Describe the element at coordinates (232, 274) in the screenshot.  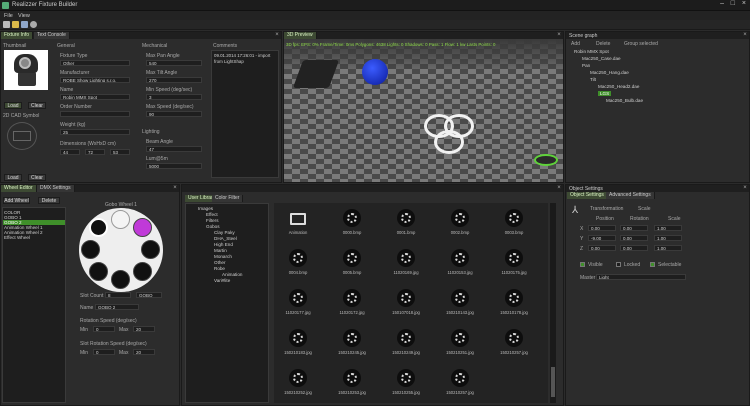
I see `tree-node: Animation` at that location.